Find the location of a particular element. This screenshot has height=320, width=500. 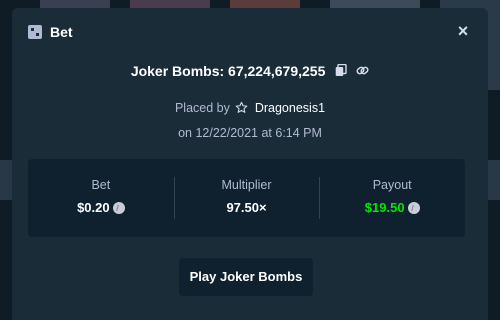

stat-value: $19.50 is located at coordinates (392, 207).